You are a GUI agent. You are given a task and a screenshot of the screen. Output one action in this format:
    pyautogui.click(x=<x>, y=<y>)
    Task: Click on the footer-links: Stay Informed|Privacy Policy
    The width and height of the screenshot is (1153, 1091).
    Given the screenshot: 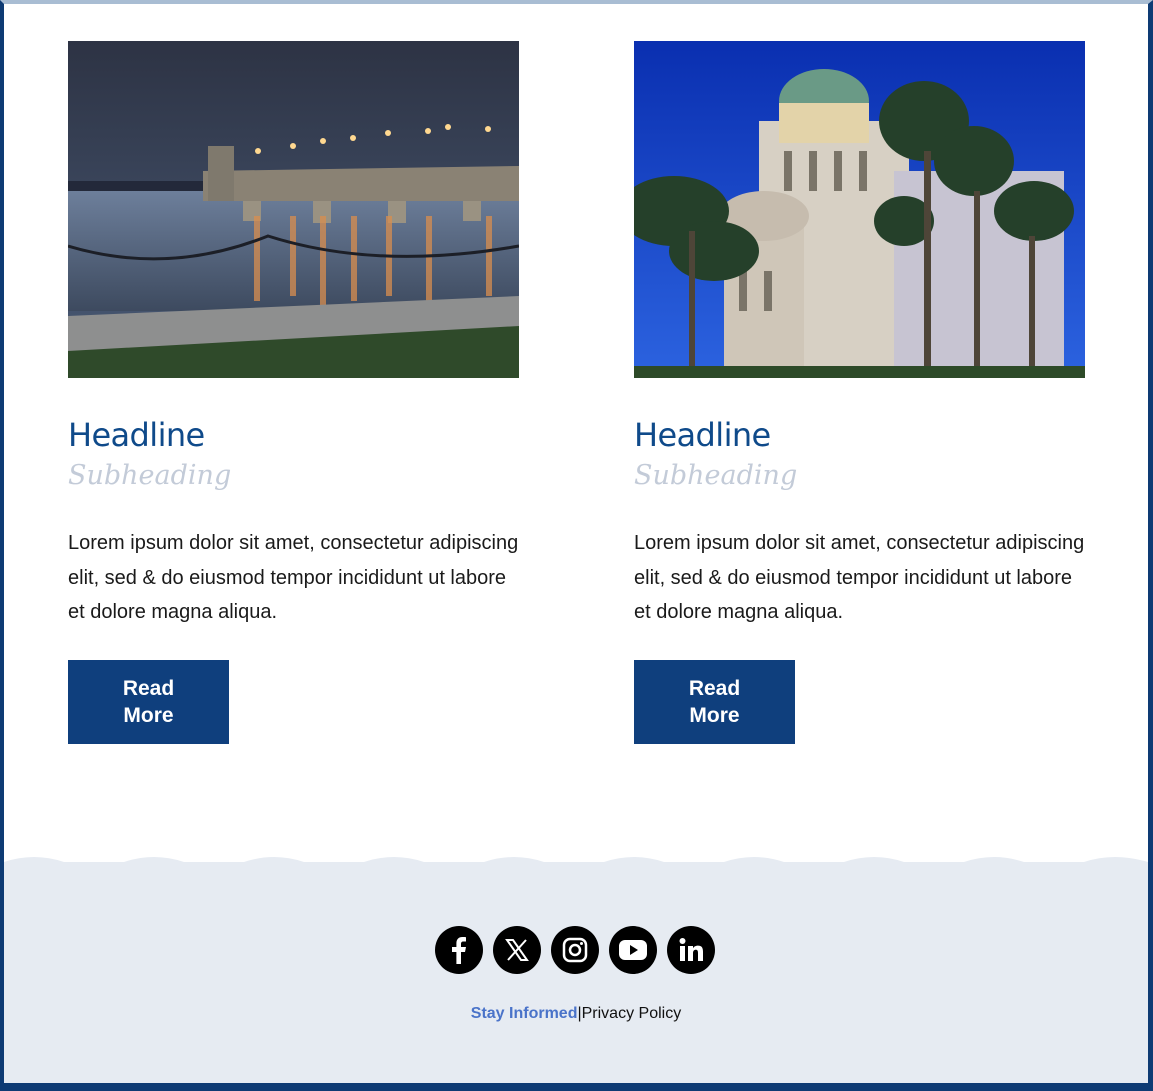 What is the action you would take?
    pyautogui.click(x=576, y=1014)
    